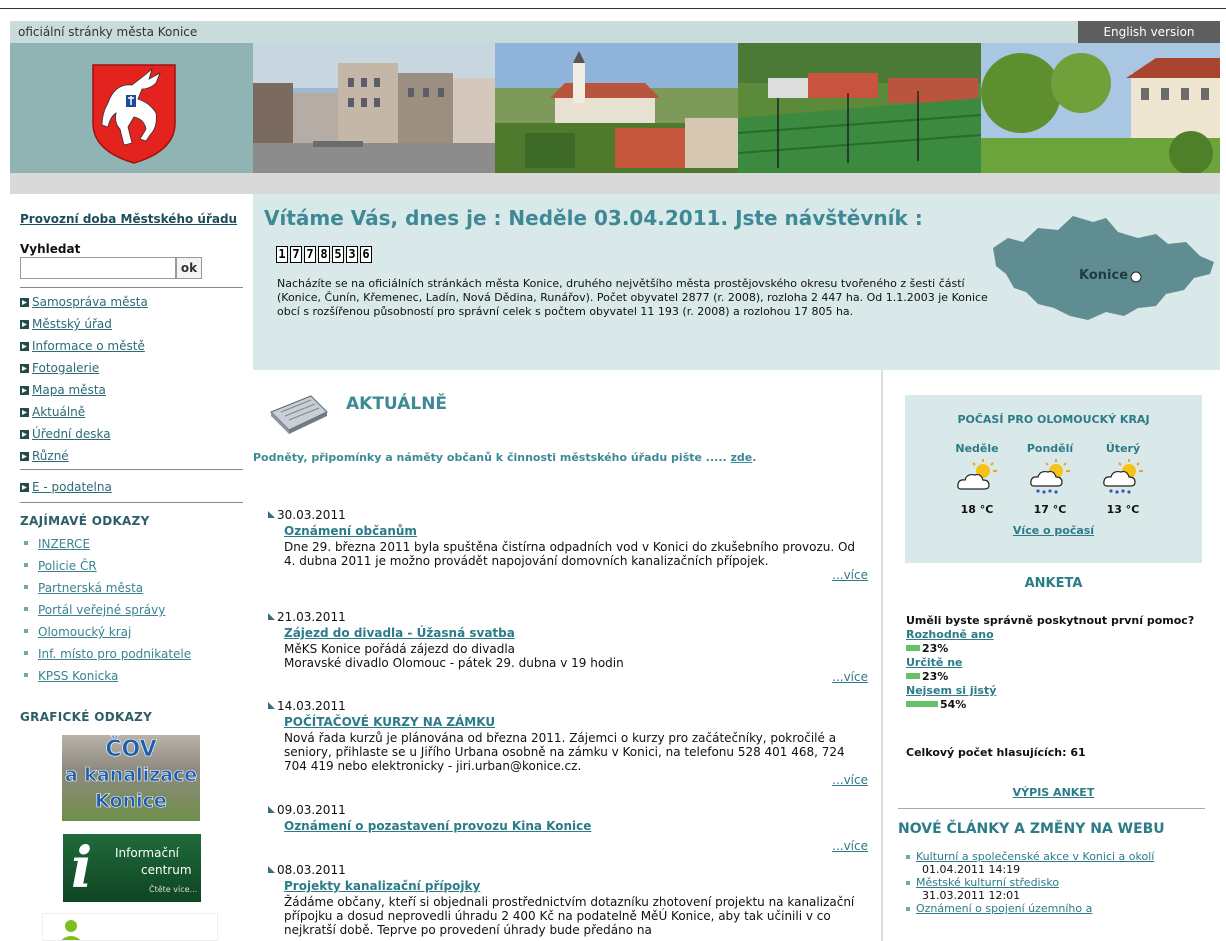  What do you see at coordinates (131, 750) in the screenshot?
I see `cov-banner-line1: ČOV` at bounding box center [131, 750].